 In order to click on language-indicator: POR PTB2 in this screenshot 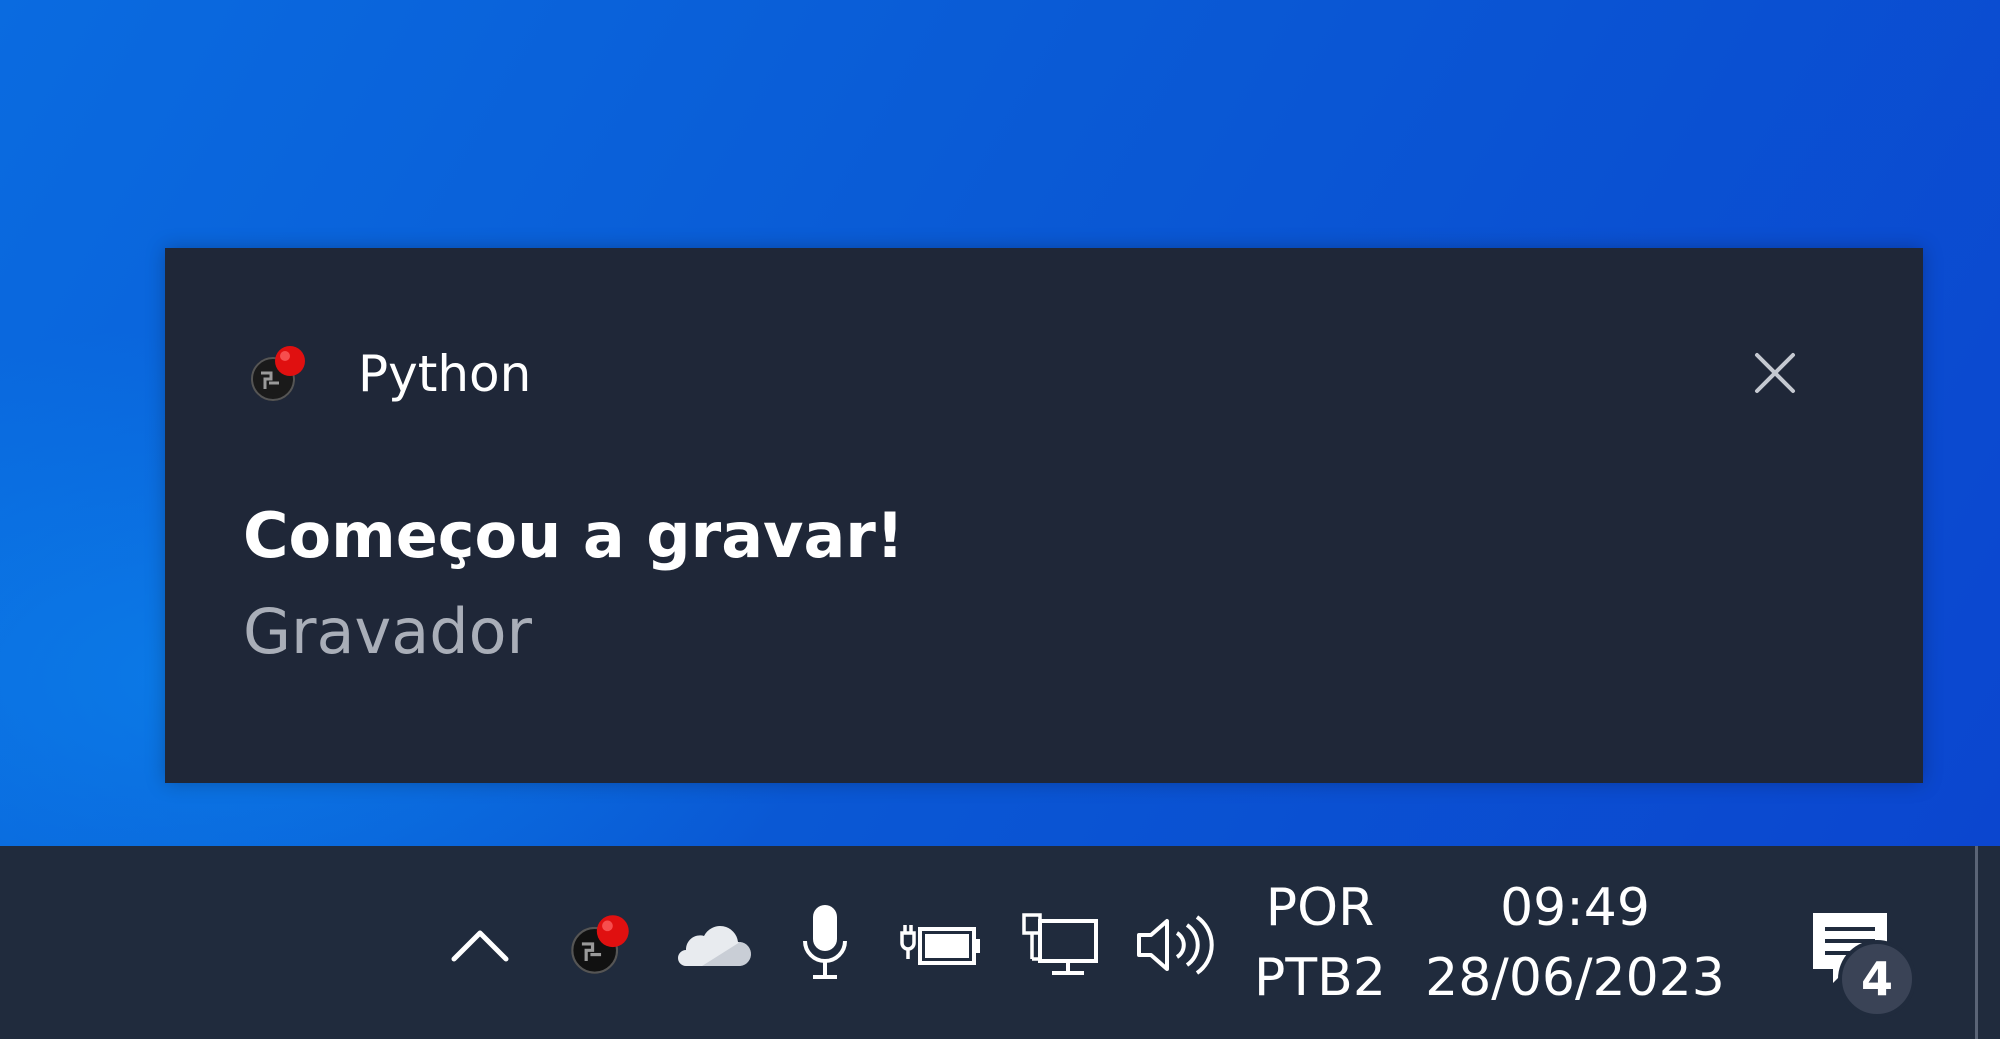, I will do `click(1320, 943)`.